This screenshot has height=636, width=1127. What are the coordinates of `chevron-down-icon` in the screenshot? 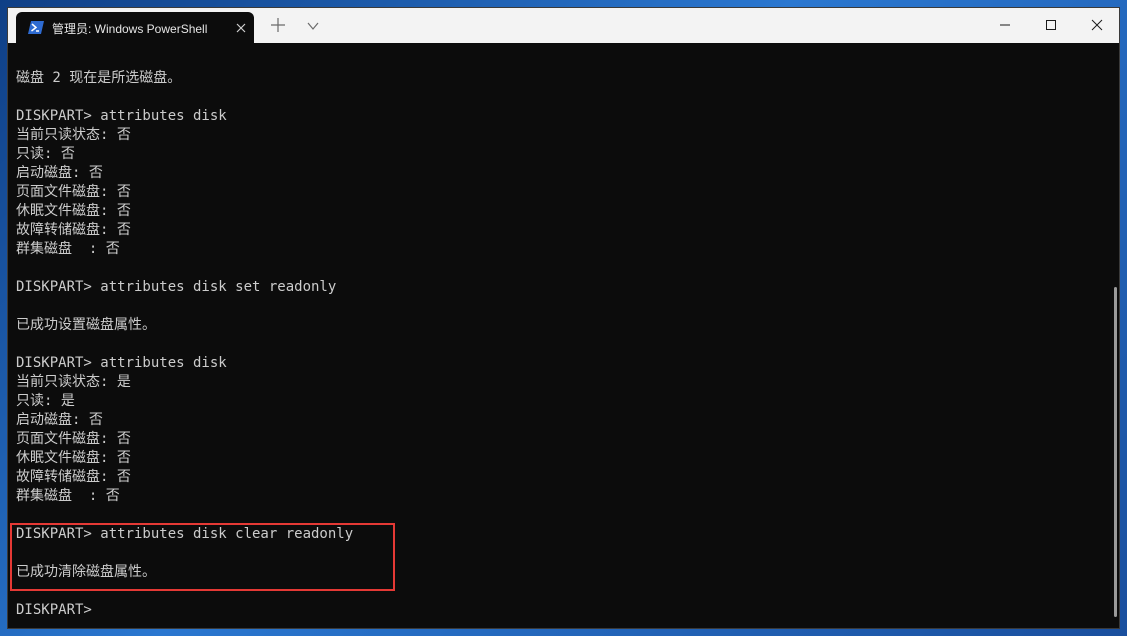 It's located at (313, 25).